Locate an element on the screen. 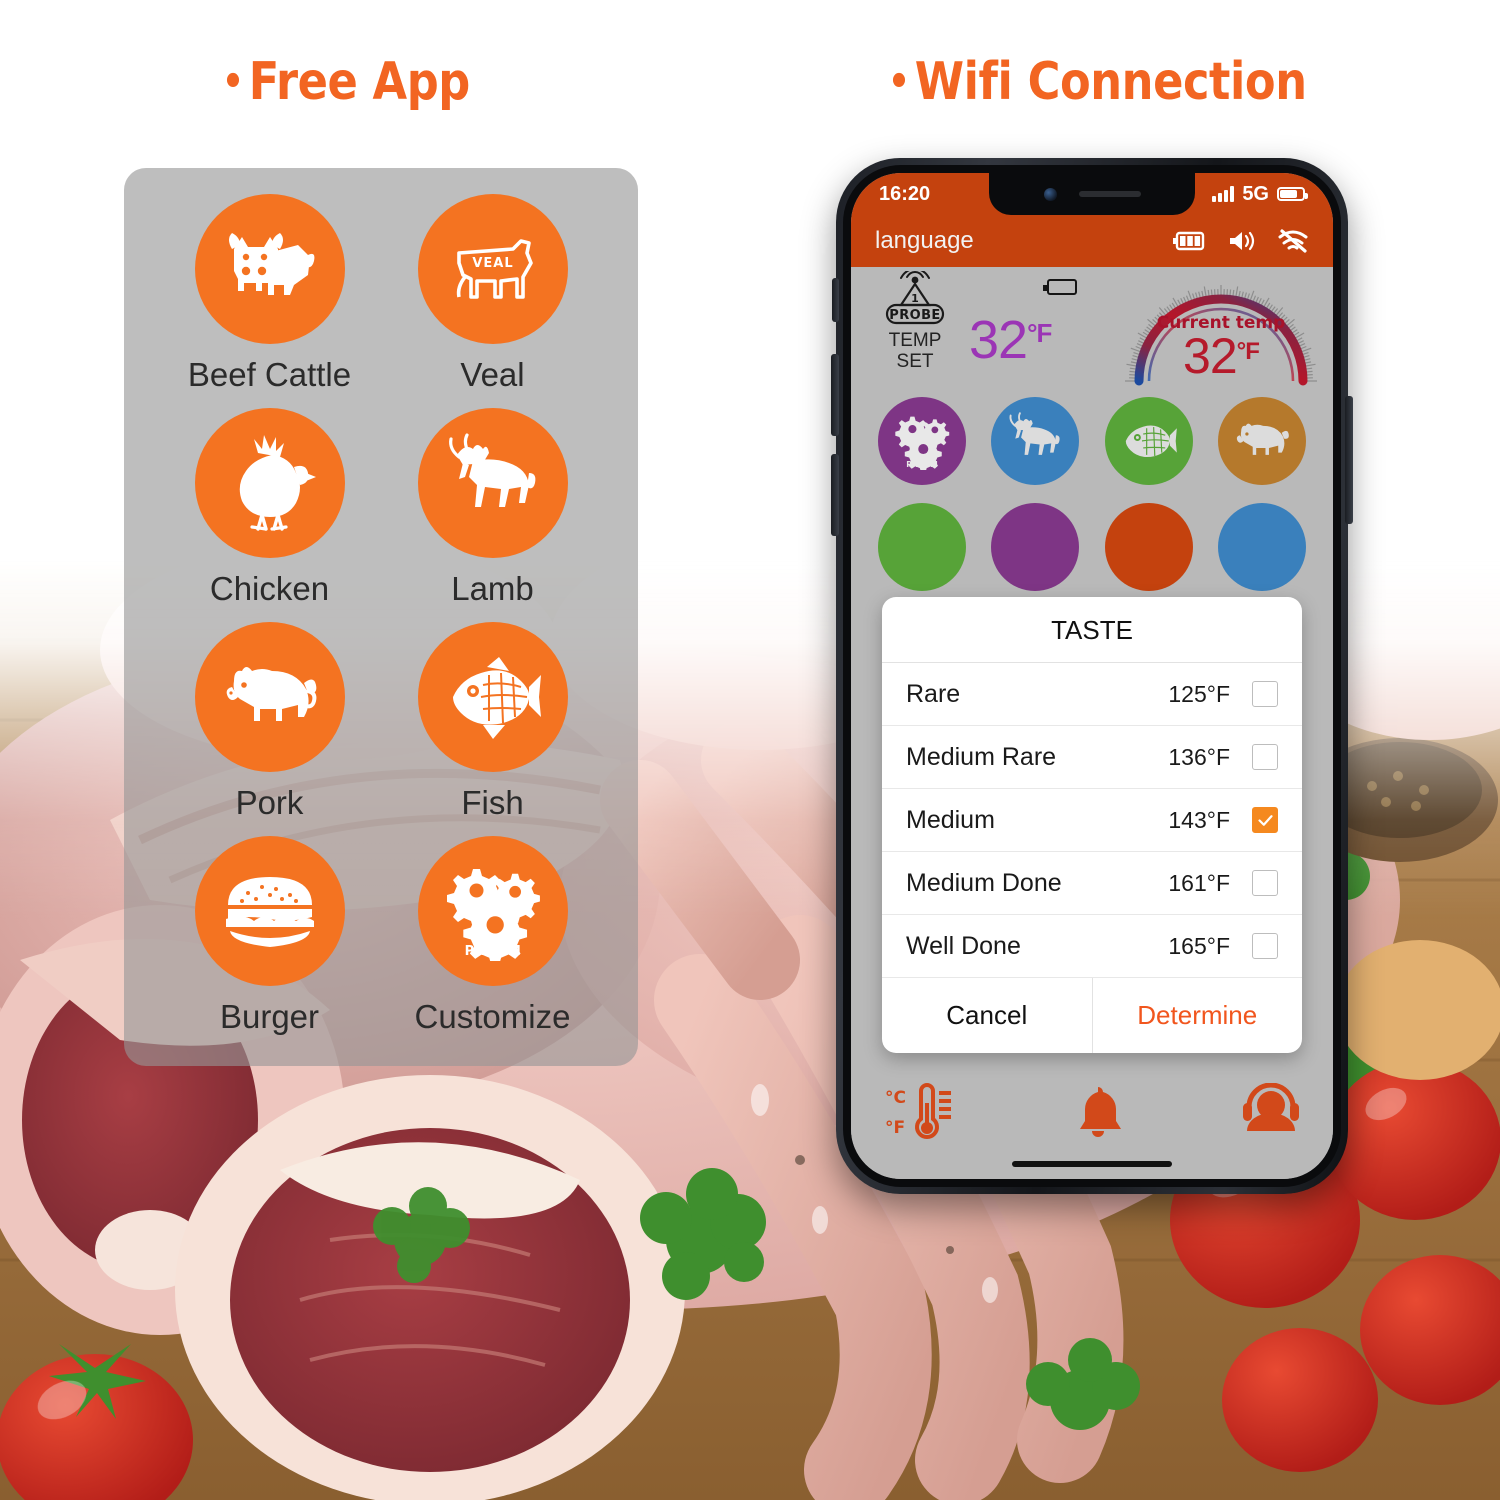  grid-item-customize: PROGM Customize is located at coordinates (492, 943).